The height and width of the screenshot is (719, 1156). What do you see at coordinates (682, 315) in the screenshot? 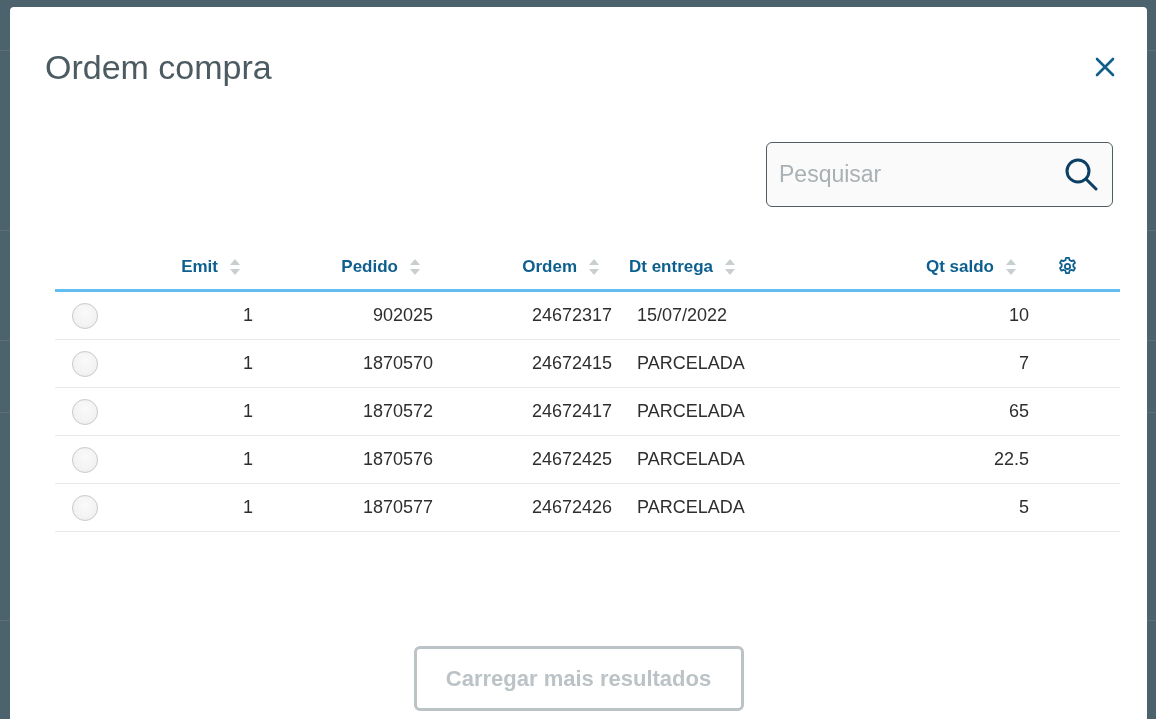
I see `table-cell: 15/07/2022` at bounding box center [682, 315].